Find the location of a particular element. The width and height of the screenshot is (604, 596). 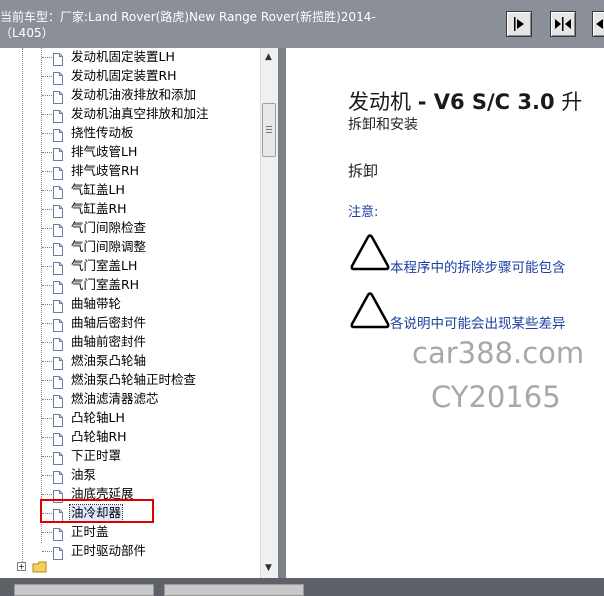

tree-item: 发动机固定装置RH is located at coordinates (130, 76).